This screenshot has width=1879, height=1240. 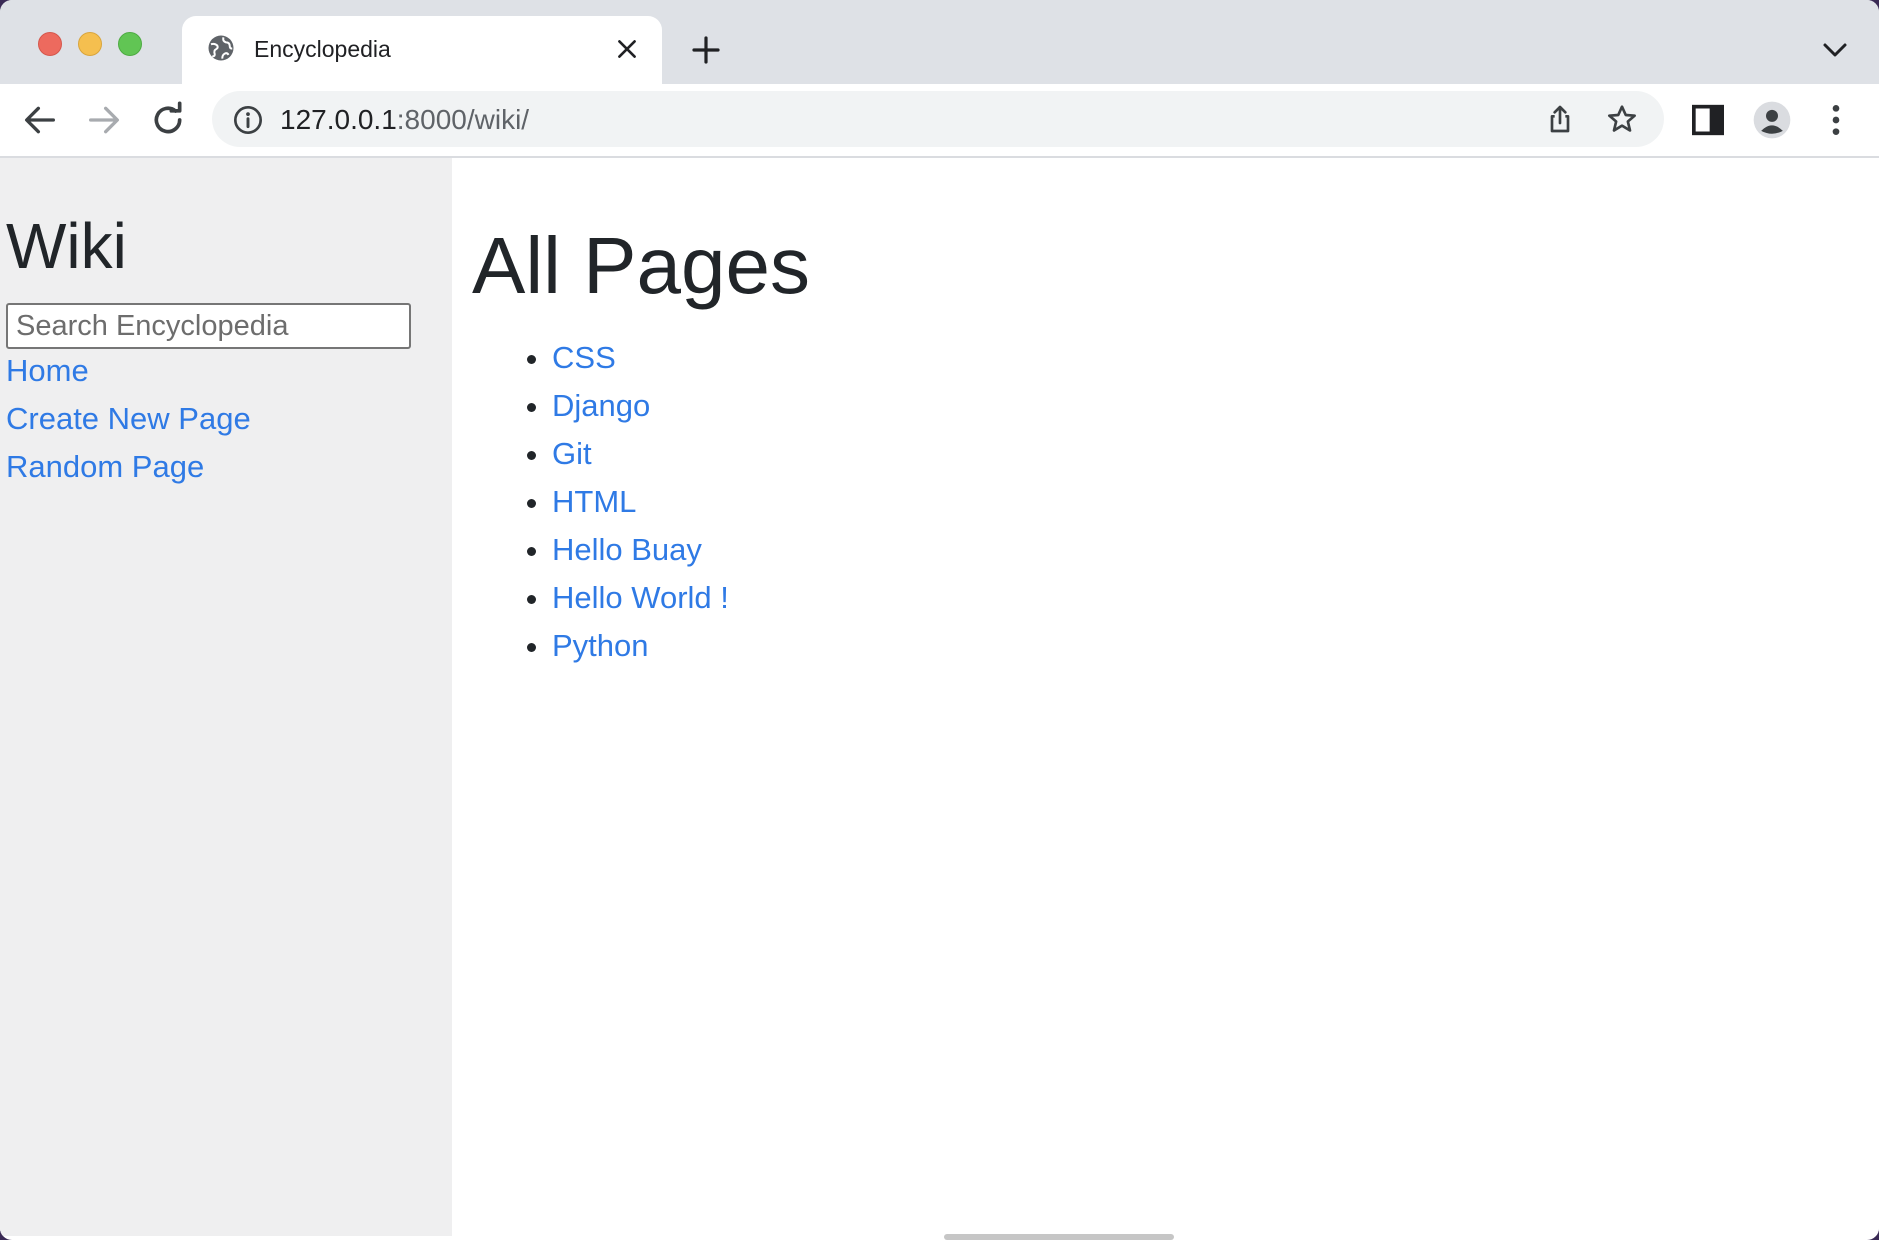 I want to click on browser-toolbar: 127.0.0.1:8000/wiki/, so click(x=939, y=121).